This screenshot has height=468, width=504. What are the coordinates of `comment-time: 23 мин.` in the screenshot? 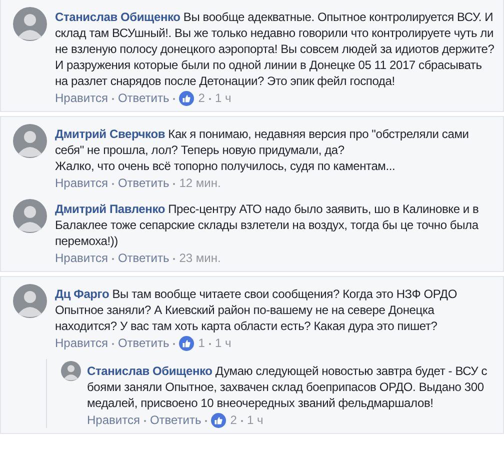 It's located at (200, 258).